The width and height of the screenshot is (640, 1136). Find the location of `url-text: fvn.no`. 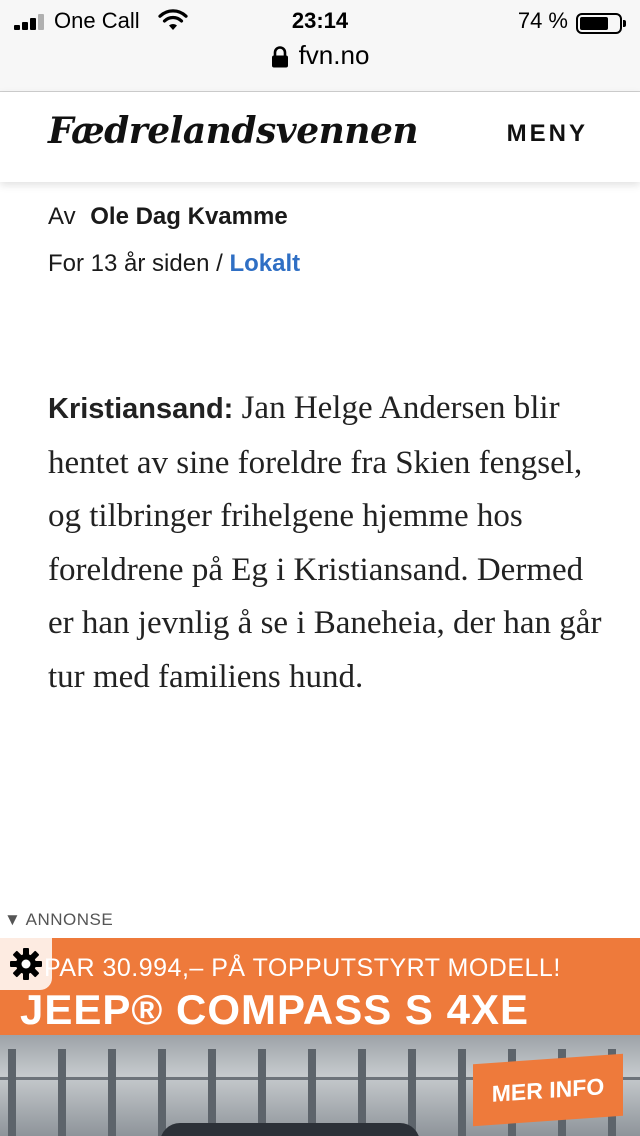

url-text: fvn.no is located at coordinates (334, 55).